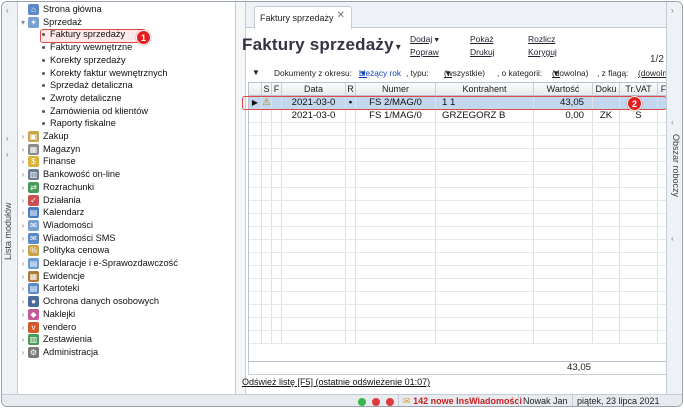  Describe the element at coordinates (485, 89) in the screenshot. I see `column-header-contractor: Kontrahent` at that location.